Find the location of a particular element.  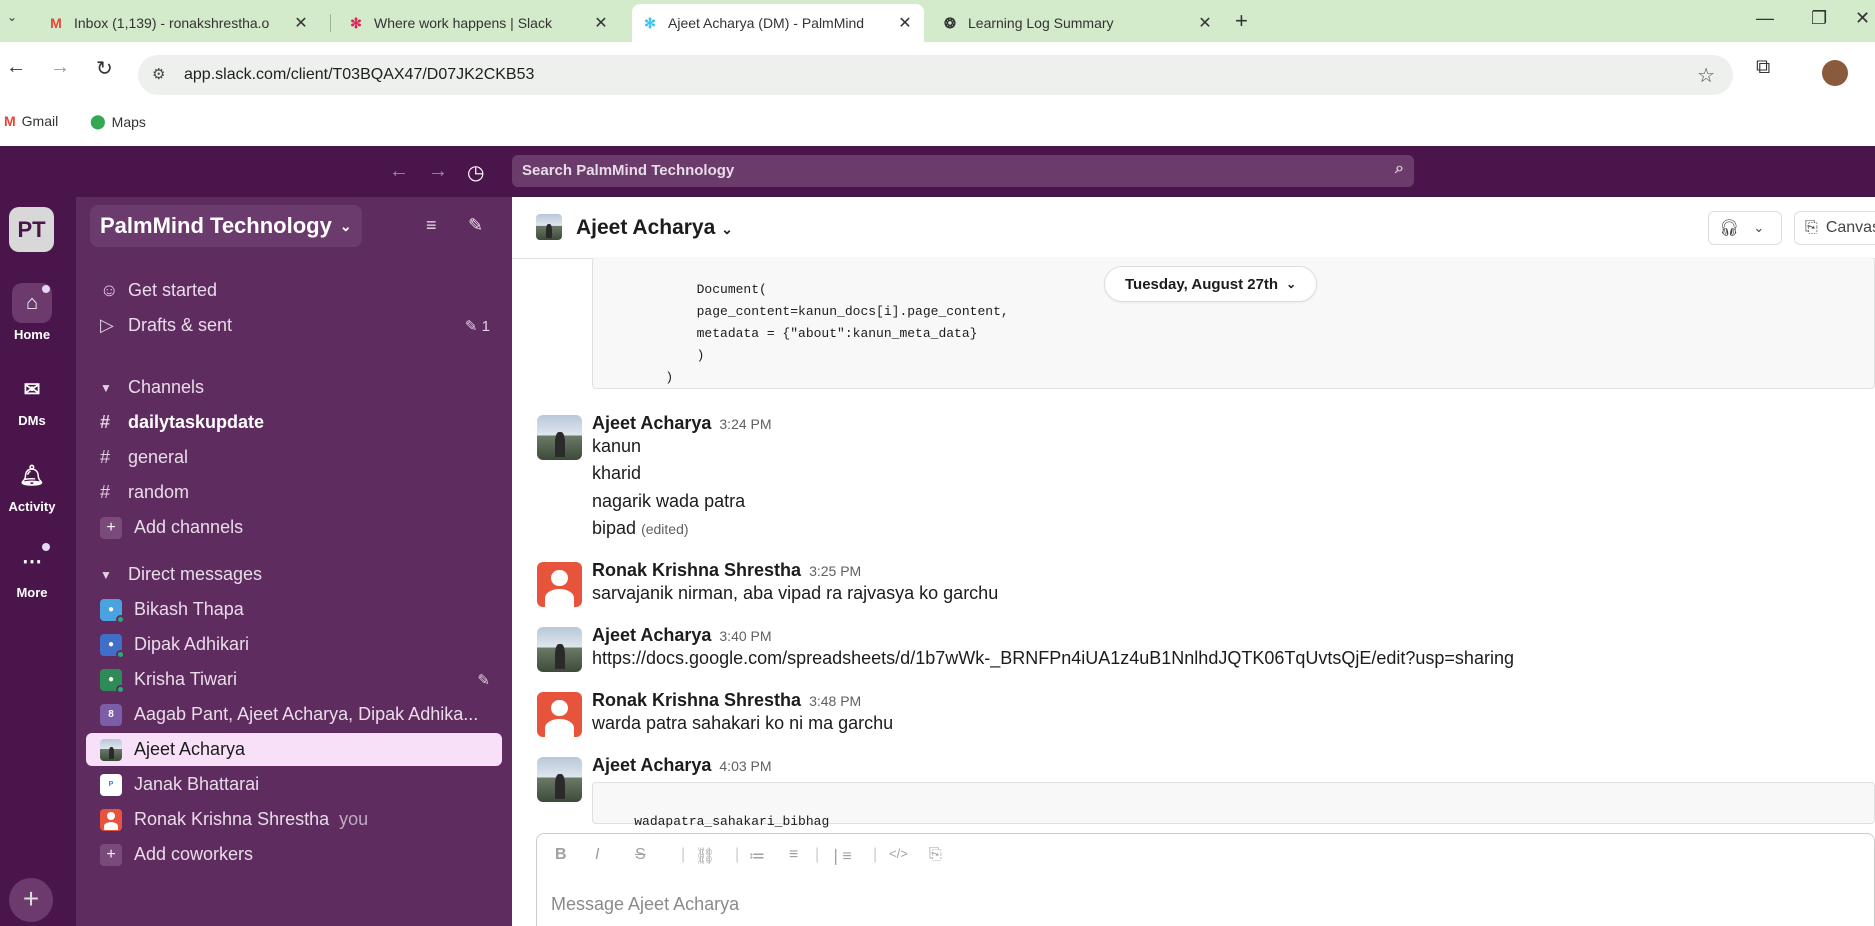

rail-home: ⌂ Home is located at coordinates (32, 312).